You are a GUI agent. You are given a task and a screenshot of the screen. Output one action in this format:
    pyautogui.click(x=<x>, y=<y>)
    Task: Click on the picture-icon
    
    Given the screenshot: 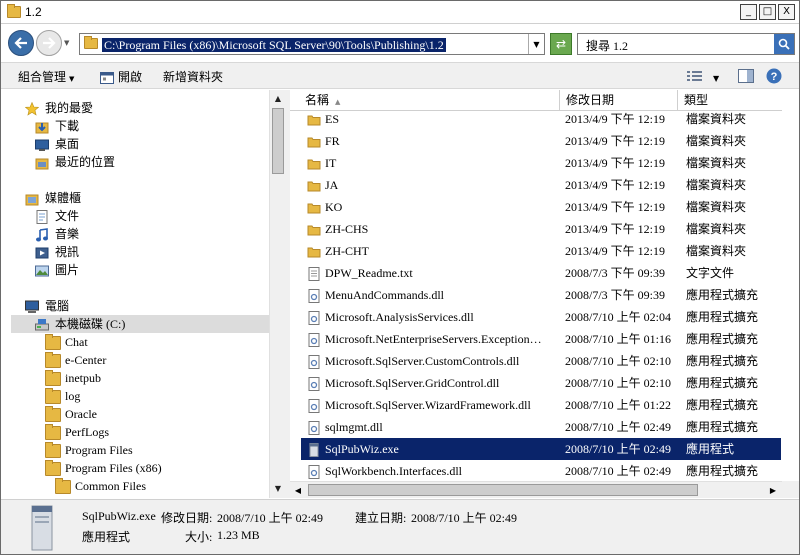 What is the action you would take?
    pyautogui.click(x=43, y=271)
    